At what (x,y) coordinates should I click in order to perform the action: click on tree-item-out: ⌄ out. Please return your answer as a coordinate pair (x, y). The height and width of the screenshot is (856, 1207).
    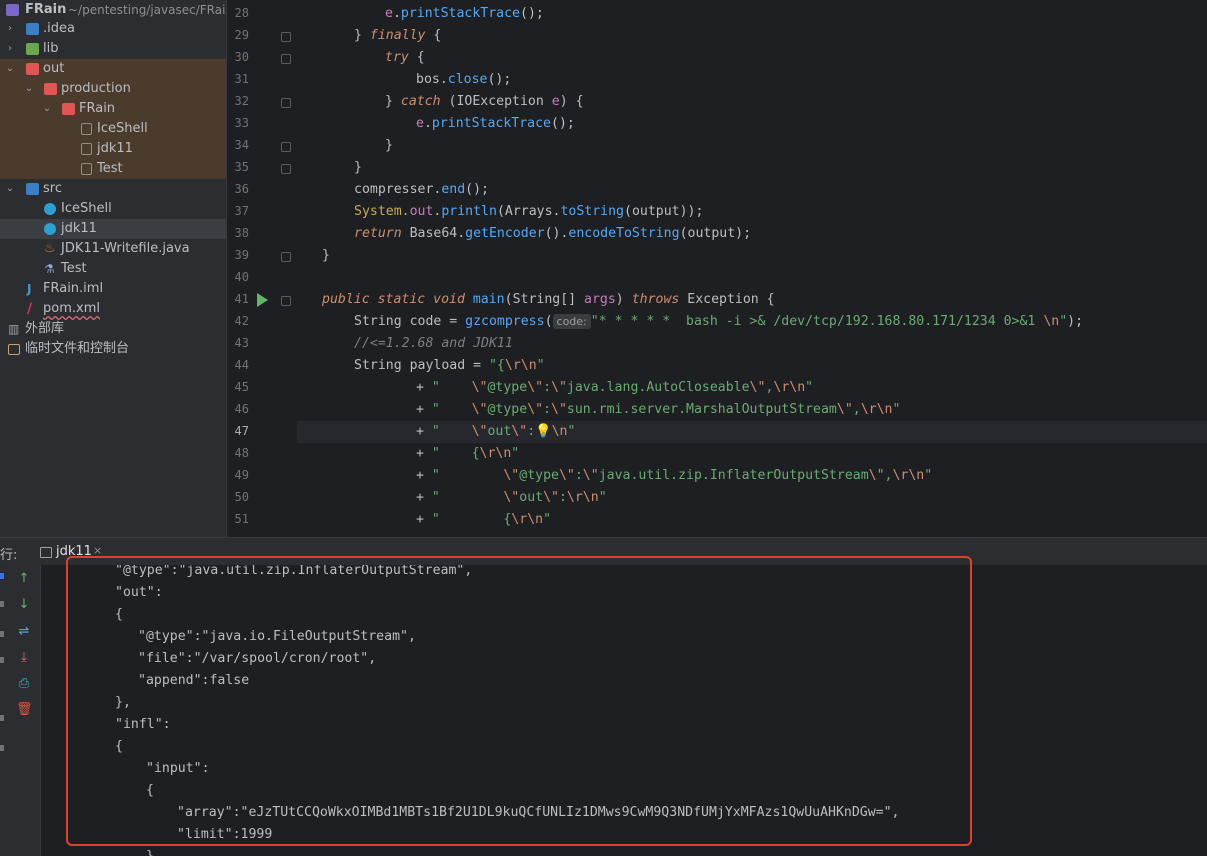
    Looking at the image, I should click on (113, 69).